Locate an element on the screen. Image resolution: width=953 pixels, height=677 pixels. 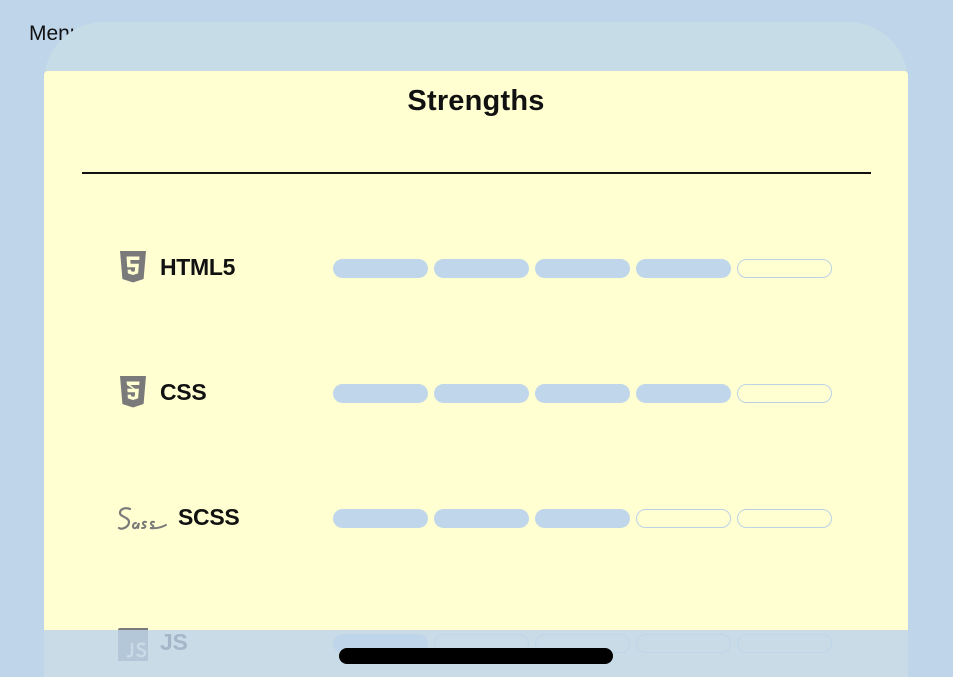
skill-row-scss: SCSS is located at coordinates (476, 518).